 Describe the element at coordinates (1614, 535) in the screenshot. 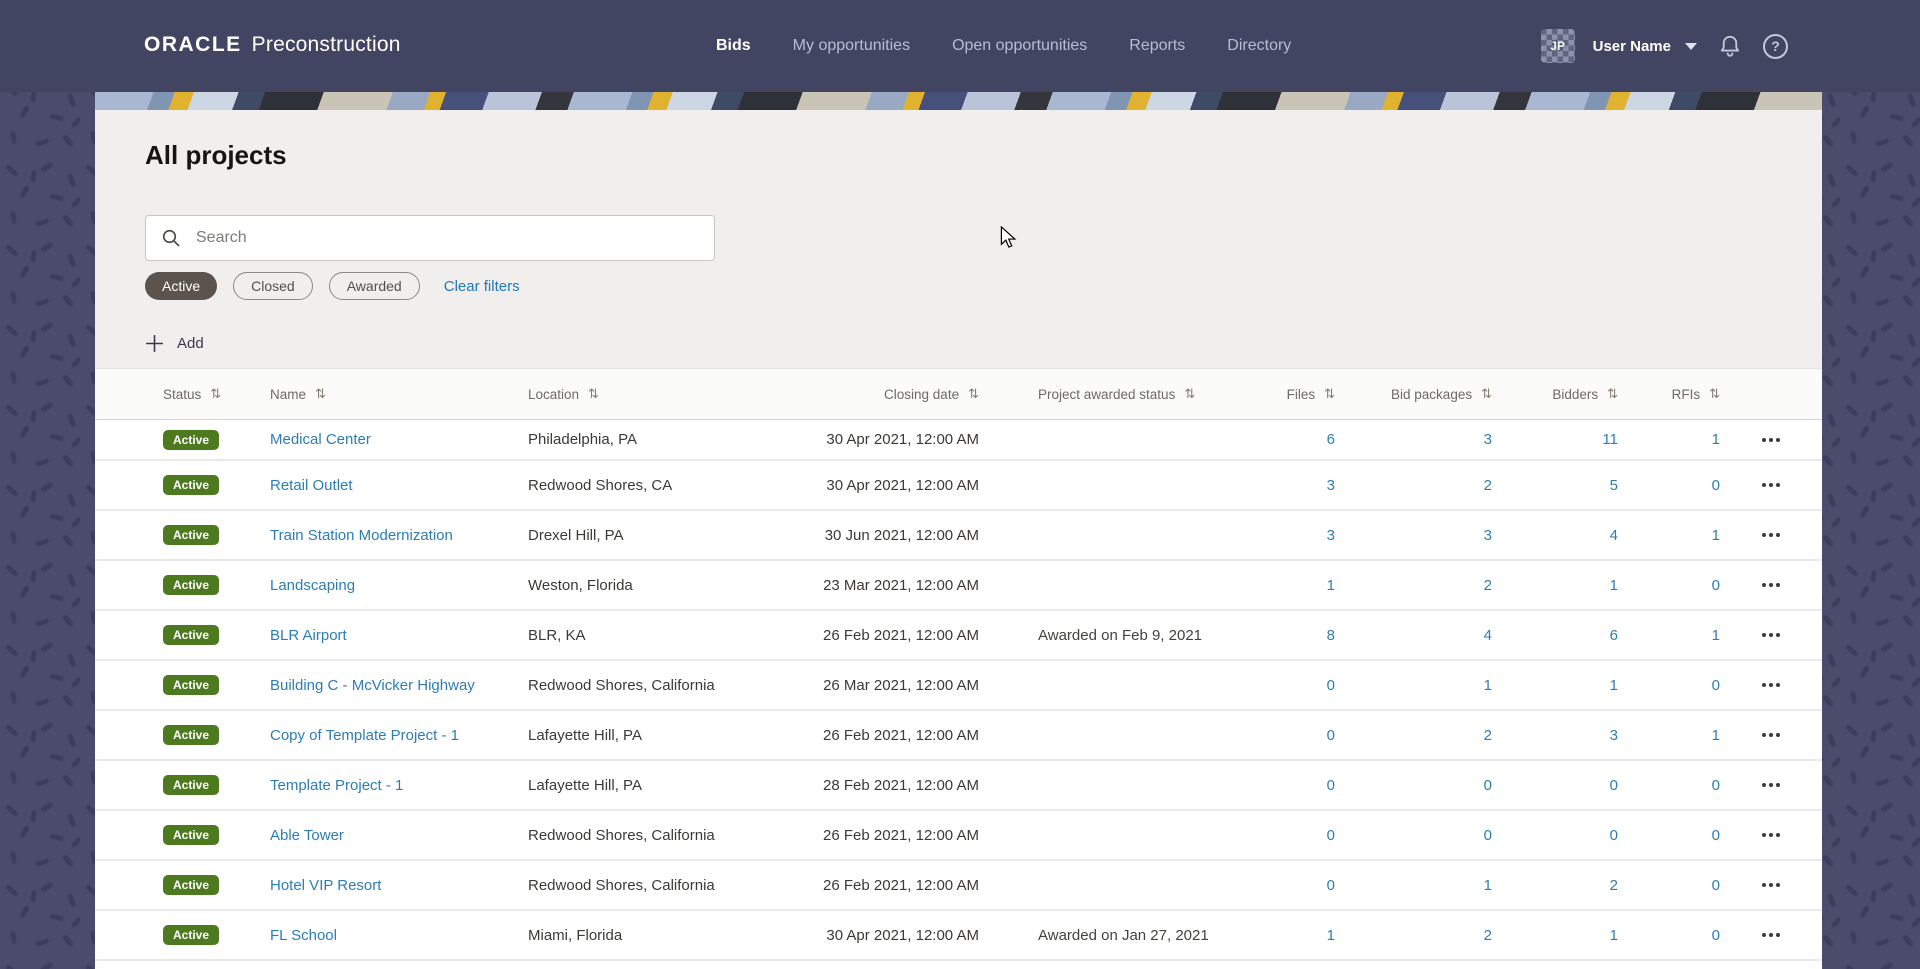

I see `bidders-count-link: 4` at that location.